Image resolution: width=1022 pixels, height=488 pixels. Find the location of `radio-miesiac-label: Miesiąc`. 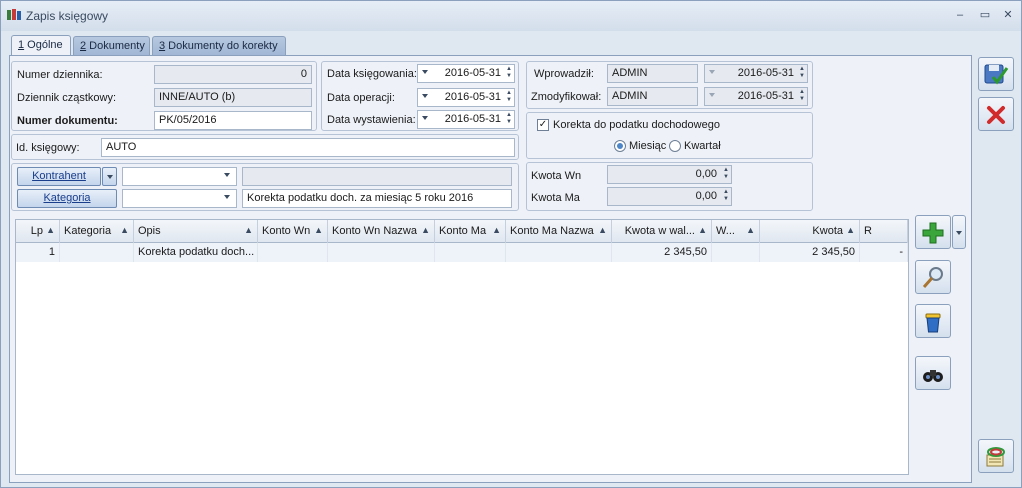

radio-miesiac-label: Miesiąc is located at coordinates (648, 146).